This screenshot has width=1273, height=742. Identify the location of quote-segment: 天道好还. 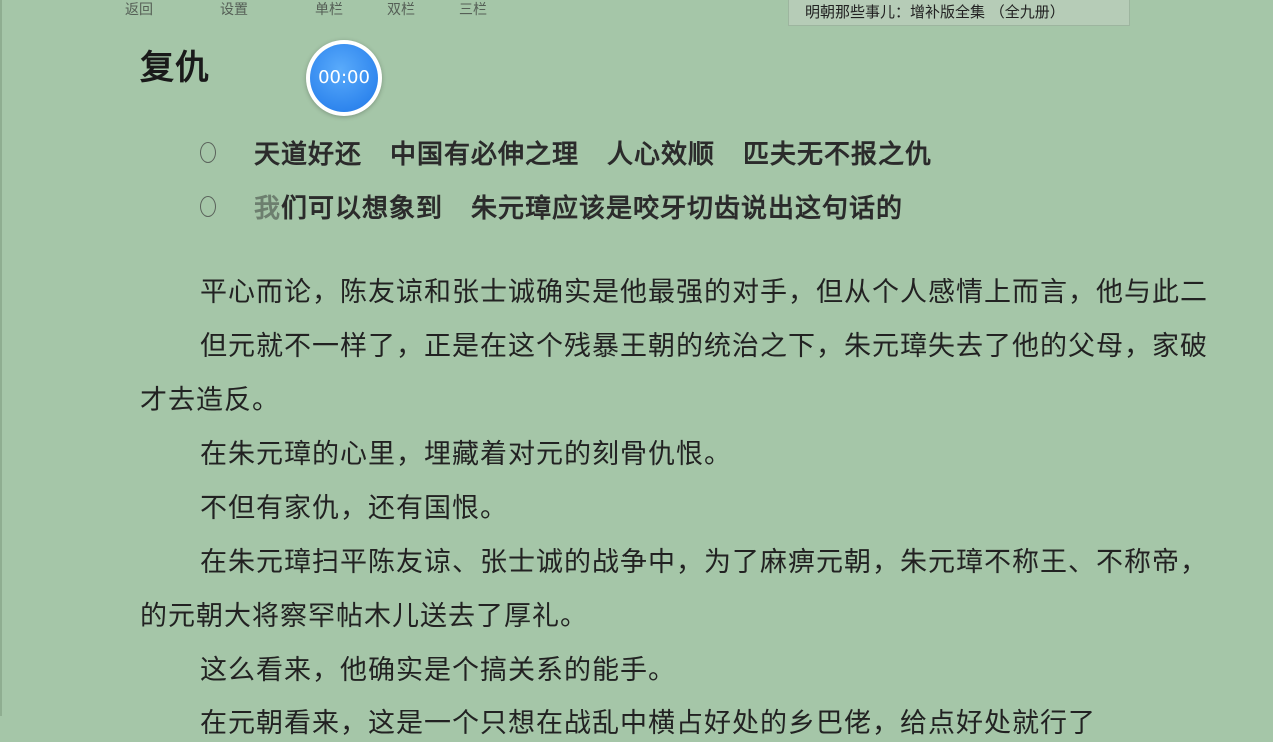
(308, 155).